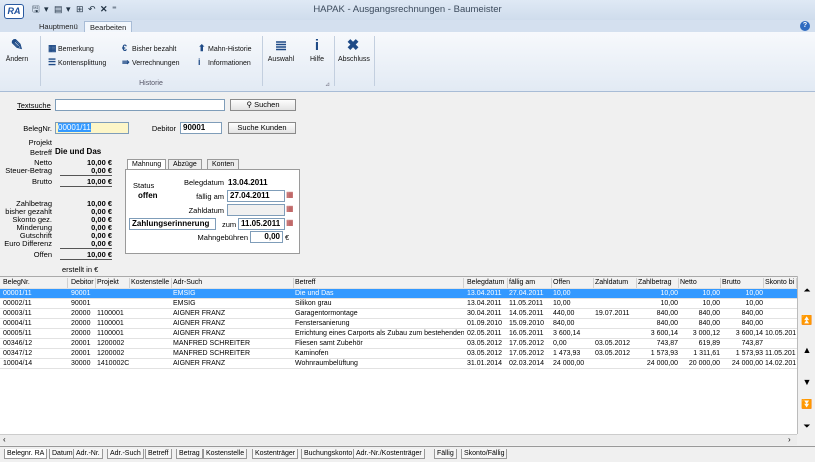 This screenshot has width=815, height=462. Describe the element at coordinates (125, 454) in the screenshot. I see `sort-tab: Adr.-Such` at that location.